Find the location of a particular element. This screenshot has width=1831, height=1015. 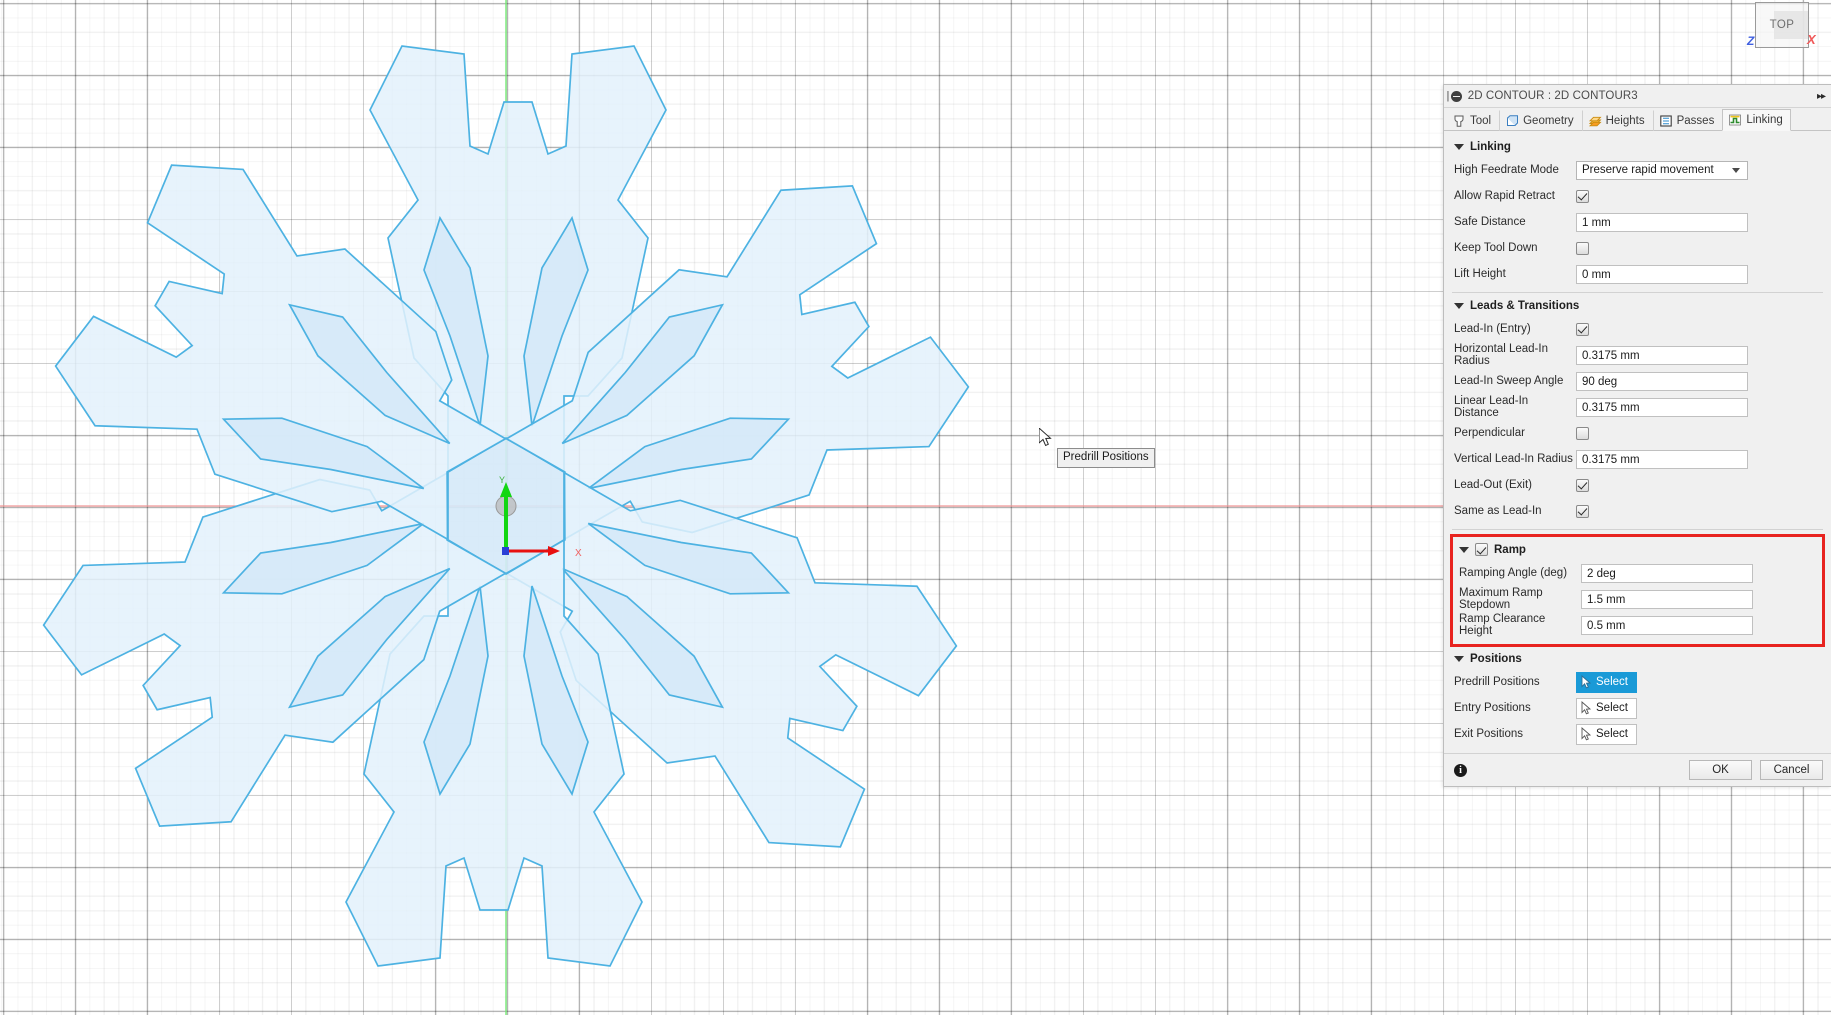

entry-positions-select-label: Select is located at coordinates (1612, 708).